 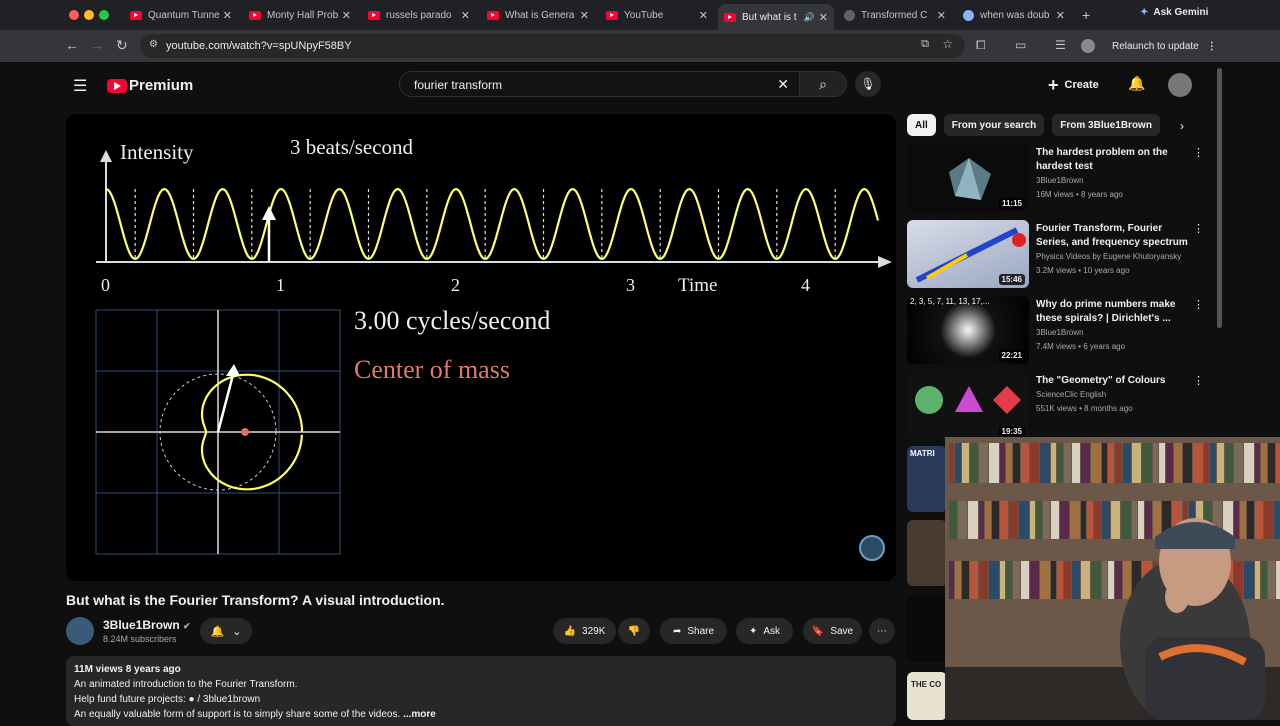 I want to click on close-window-button, so click(x=74, y=15).